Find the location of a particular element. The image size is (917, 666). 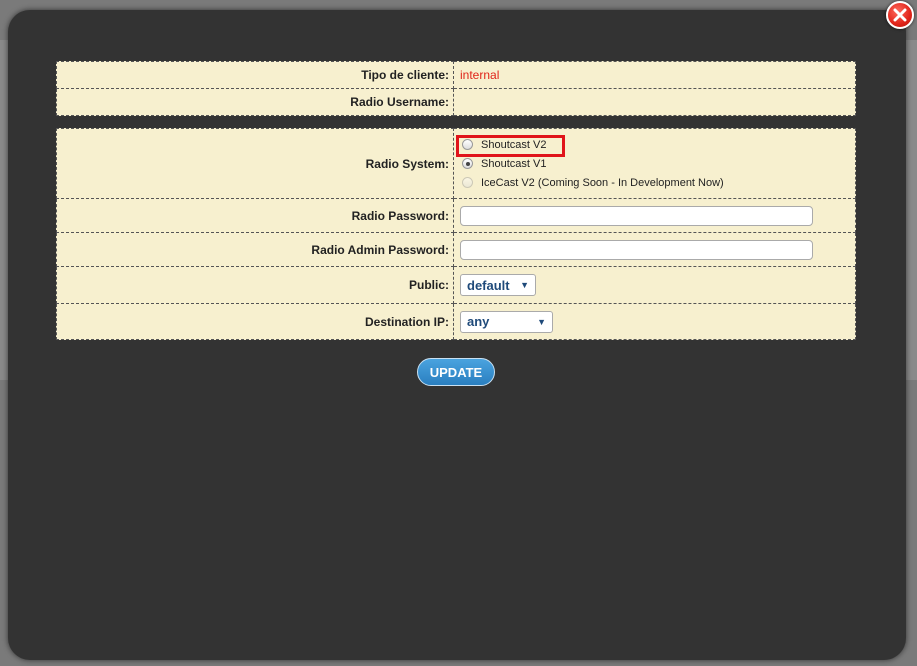

update-button: UPDATE is located at coordinates (456, 372).